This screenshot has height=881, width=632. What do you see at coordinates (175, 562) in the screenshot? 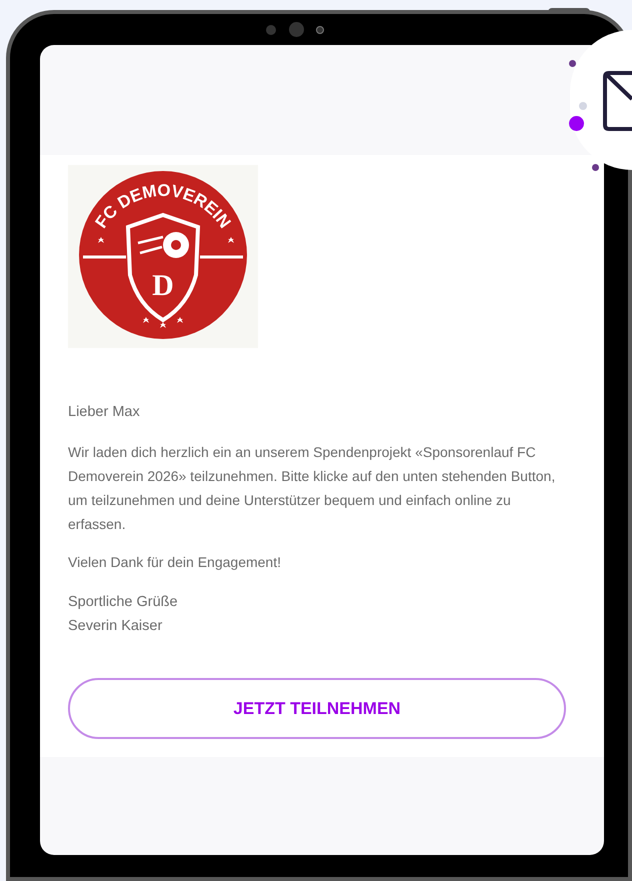
I see `body-paragraph: Vielen Dank für dein Engagement!` at bounding box center [175, 562].